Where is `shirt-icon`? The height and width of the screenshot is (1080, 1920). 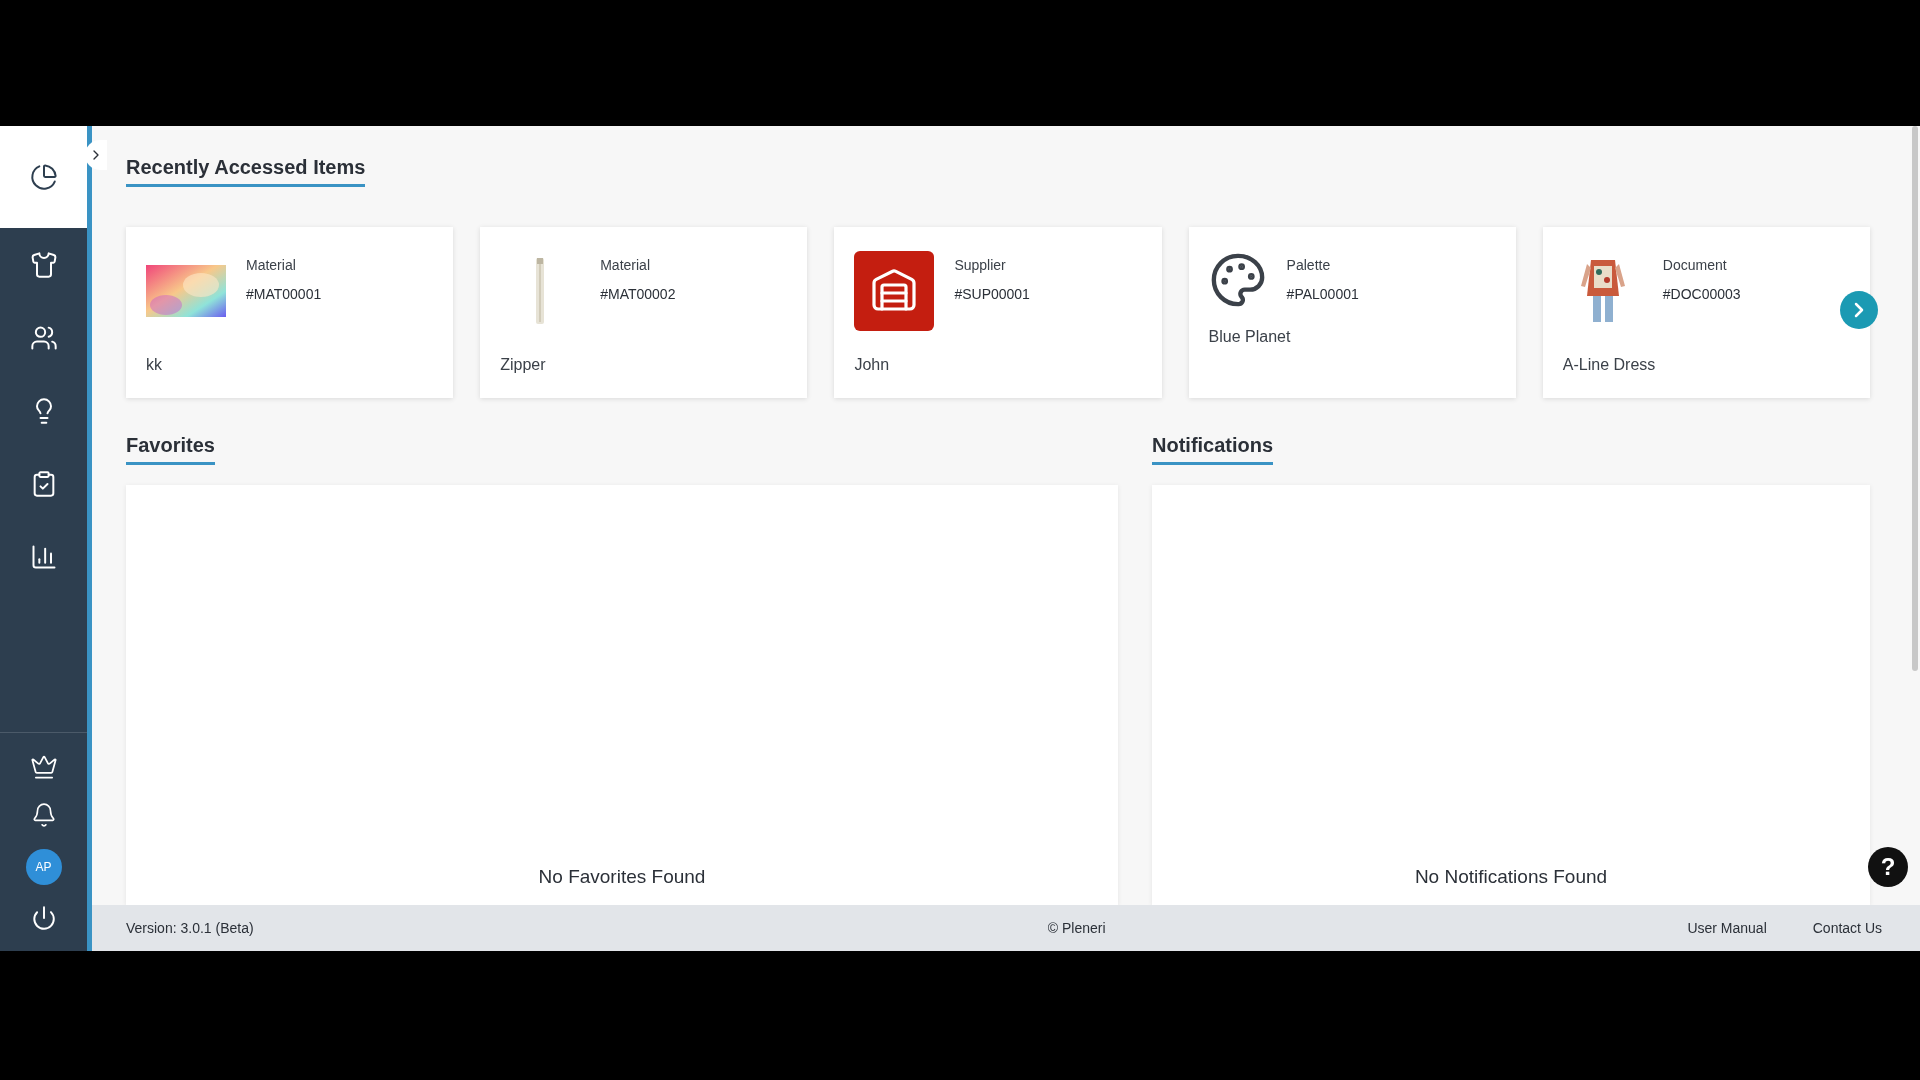 shirt-icon is located at coordinates (43, 264).